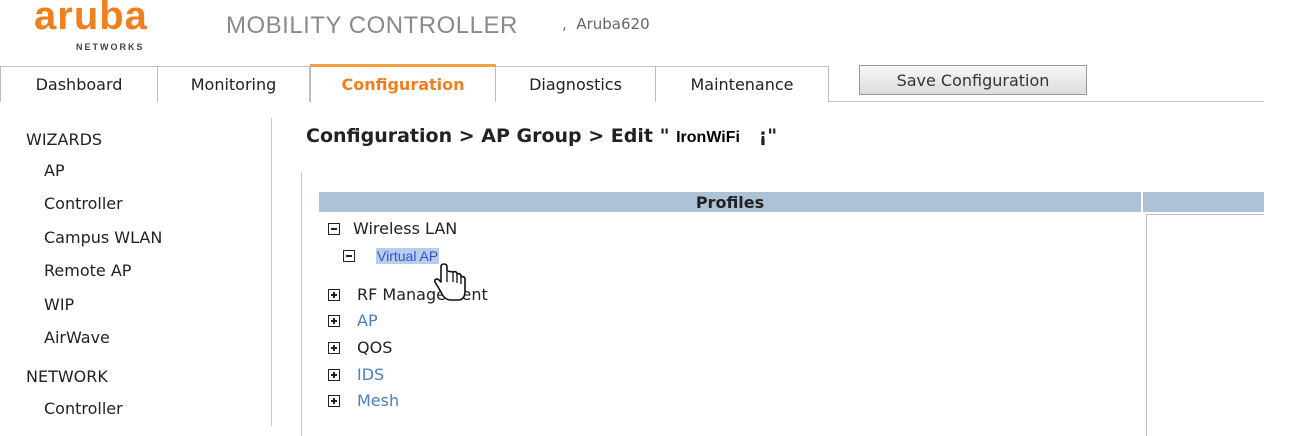 This screenshot has height=436, width=1299. What do you see at coordinates (356, 374) in the screenshot?
I see `tree-item-ids: IDS` at bounding box center [356, 374].